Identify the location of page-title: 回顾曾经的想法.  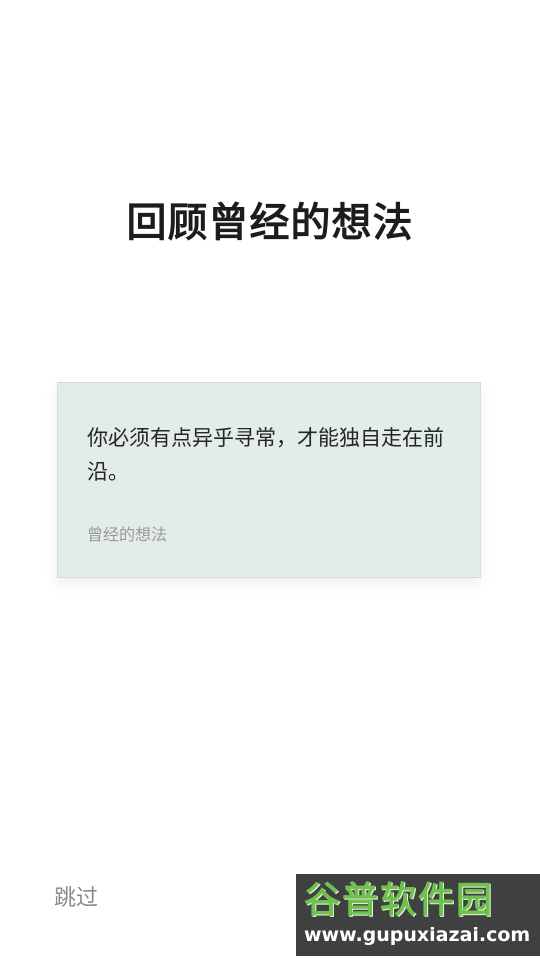
(270, 223).